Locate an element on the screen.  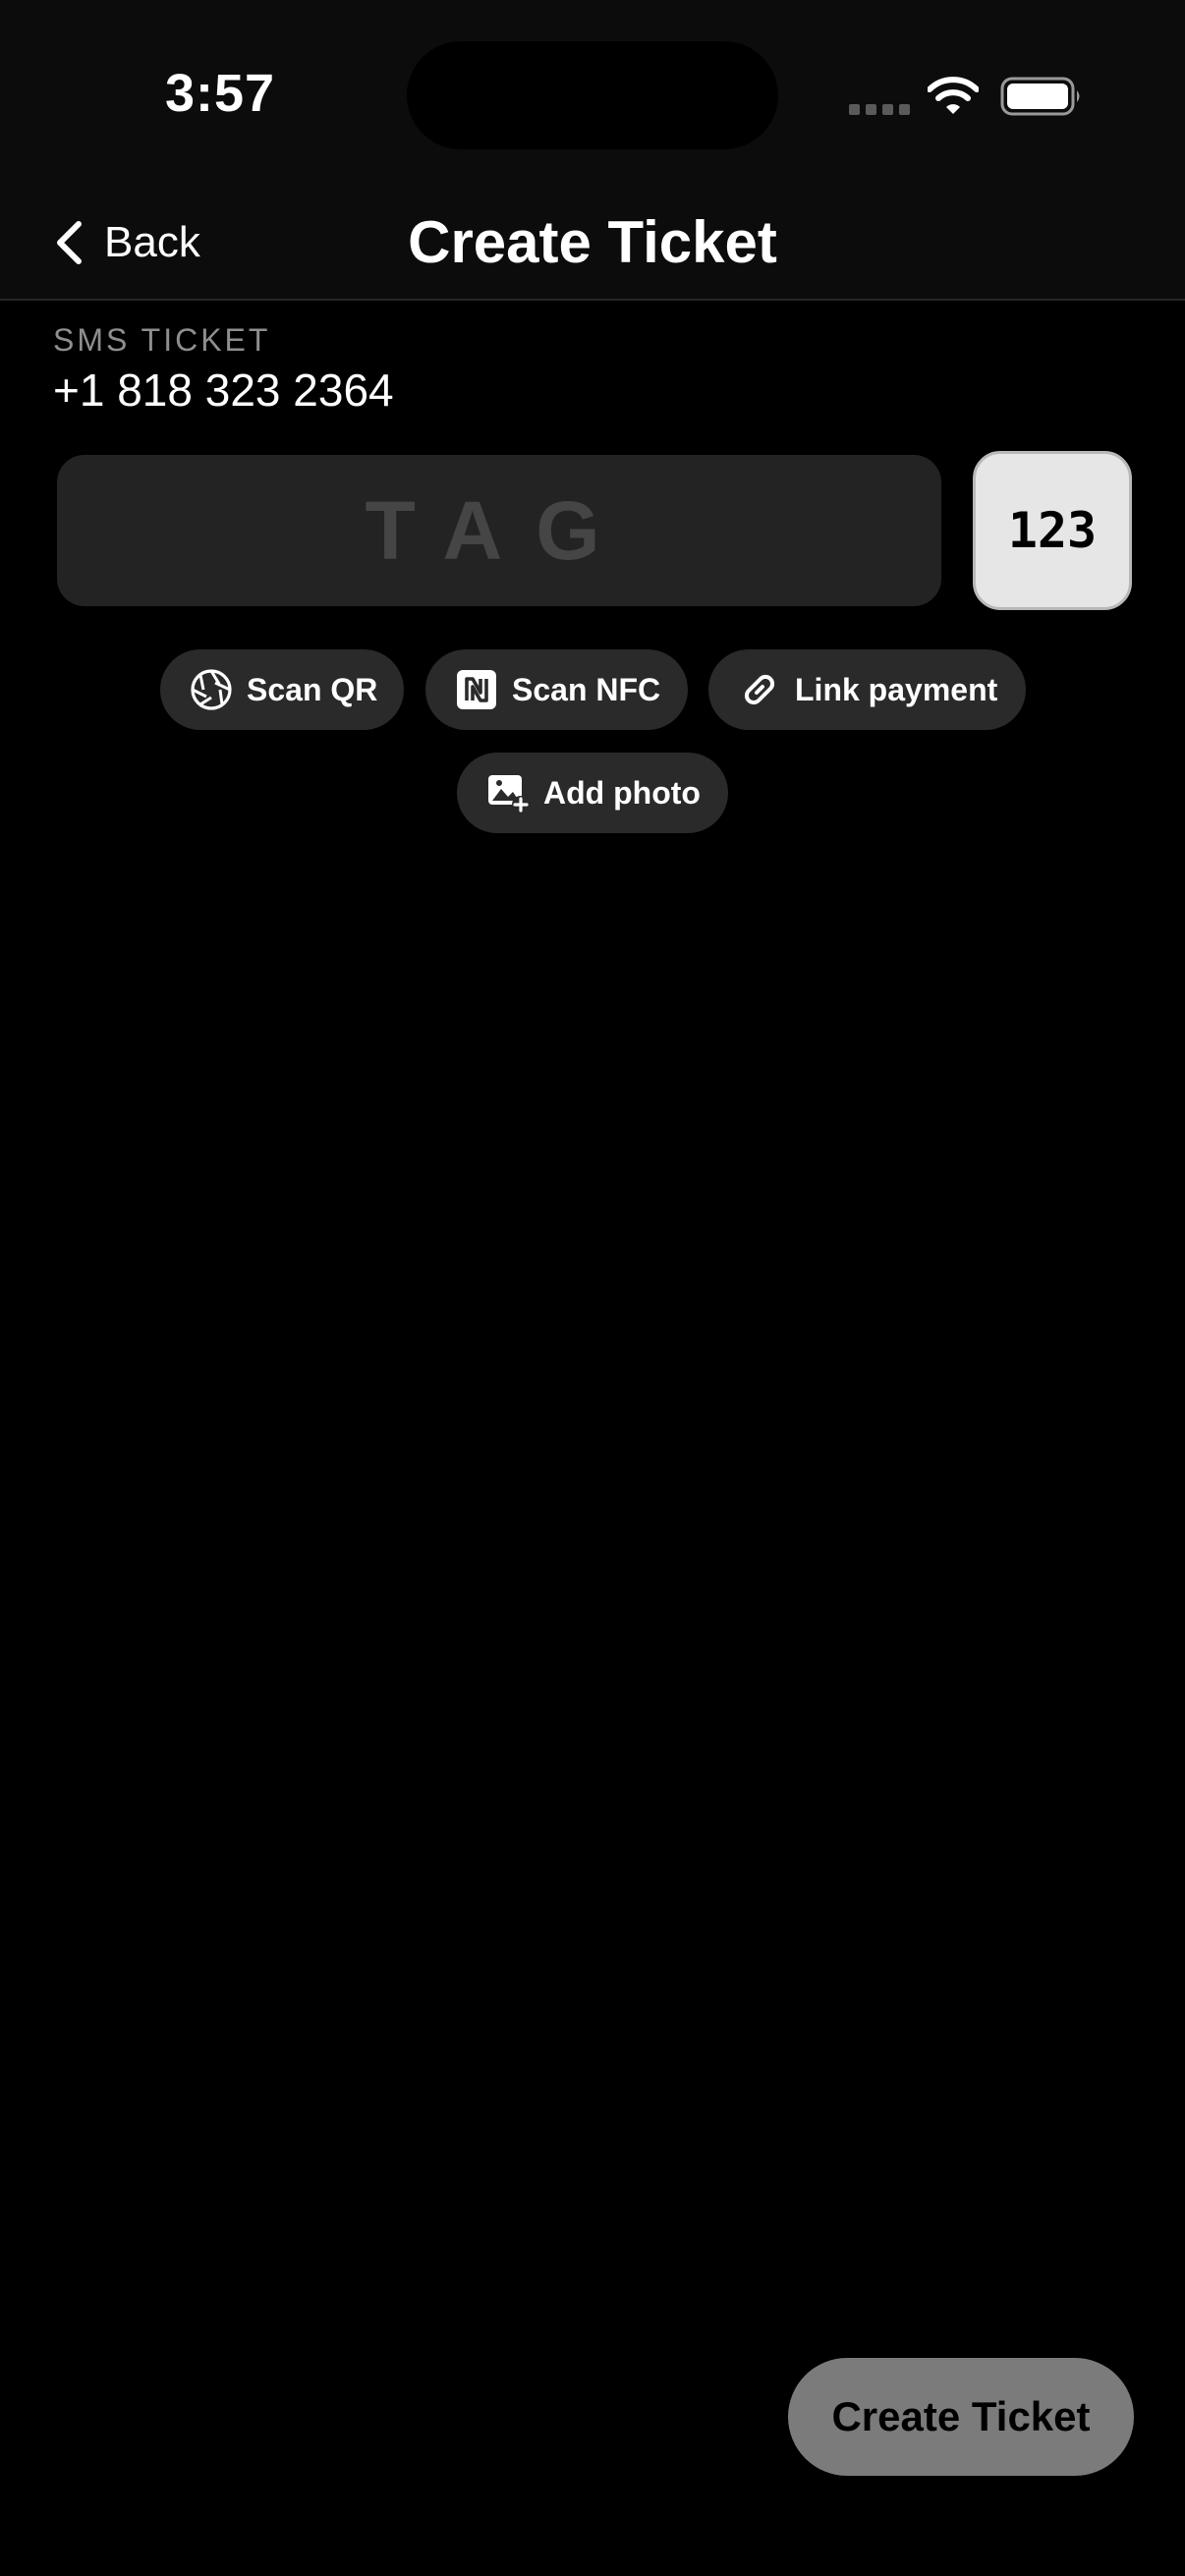
scan-nfc-button: Scan NFC is located at coordinates (557, 689).